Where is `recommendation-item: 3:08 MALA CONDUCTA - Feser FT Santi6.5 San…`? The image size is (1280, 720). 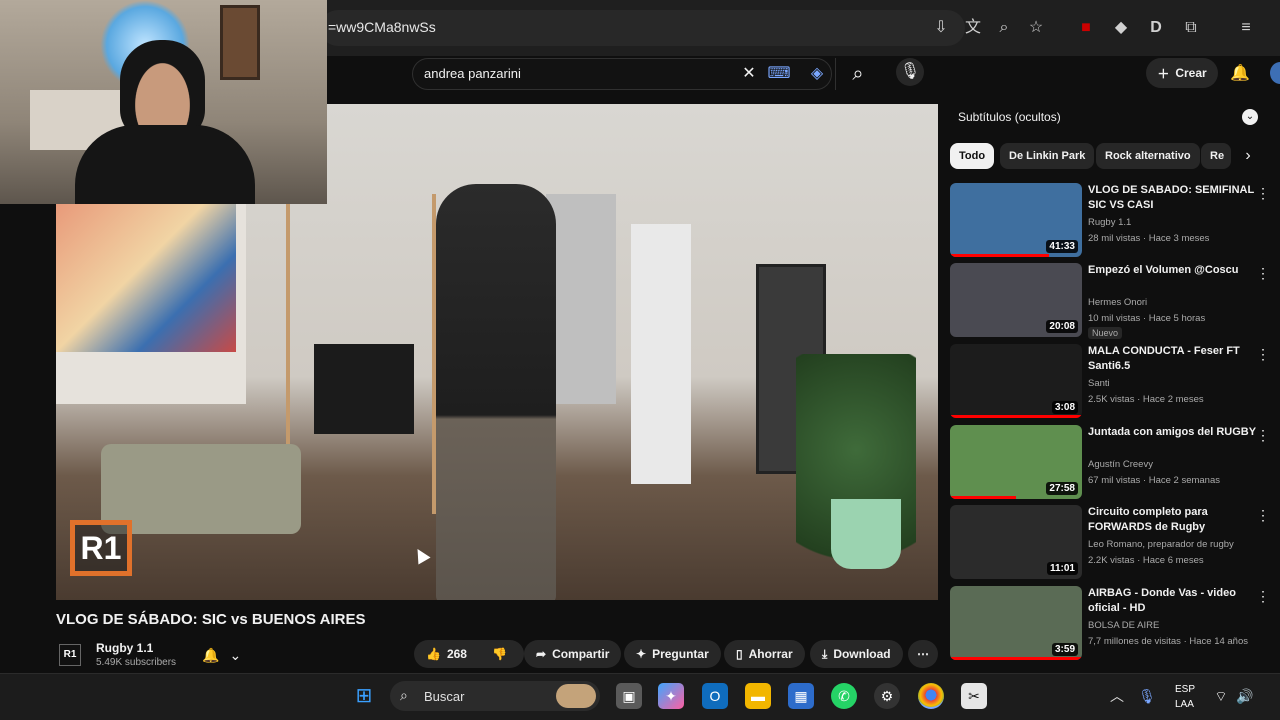 recommendation-item: 3:08 MALA CONDUCTA - Feser FT Santi6.5 San… is located at coordinates (1110, 383).